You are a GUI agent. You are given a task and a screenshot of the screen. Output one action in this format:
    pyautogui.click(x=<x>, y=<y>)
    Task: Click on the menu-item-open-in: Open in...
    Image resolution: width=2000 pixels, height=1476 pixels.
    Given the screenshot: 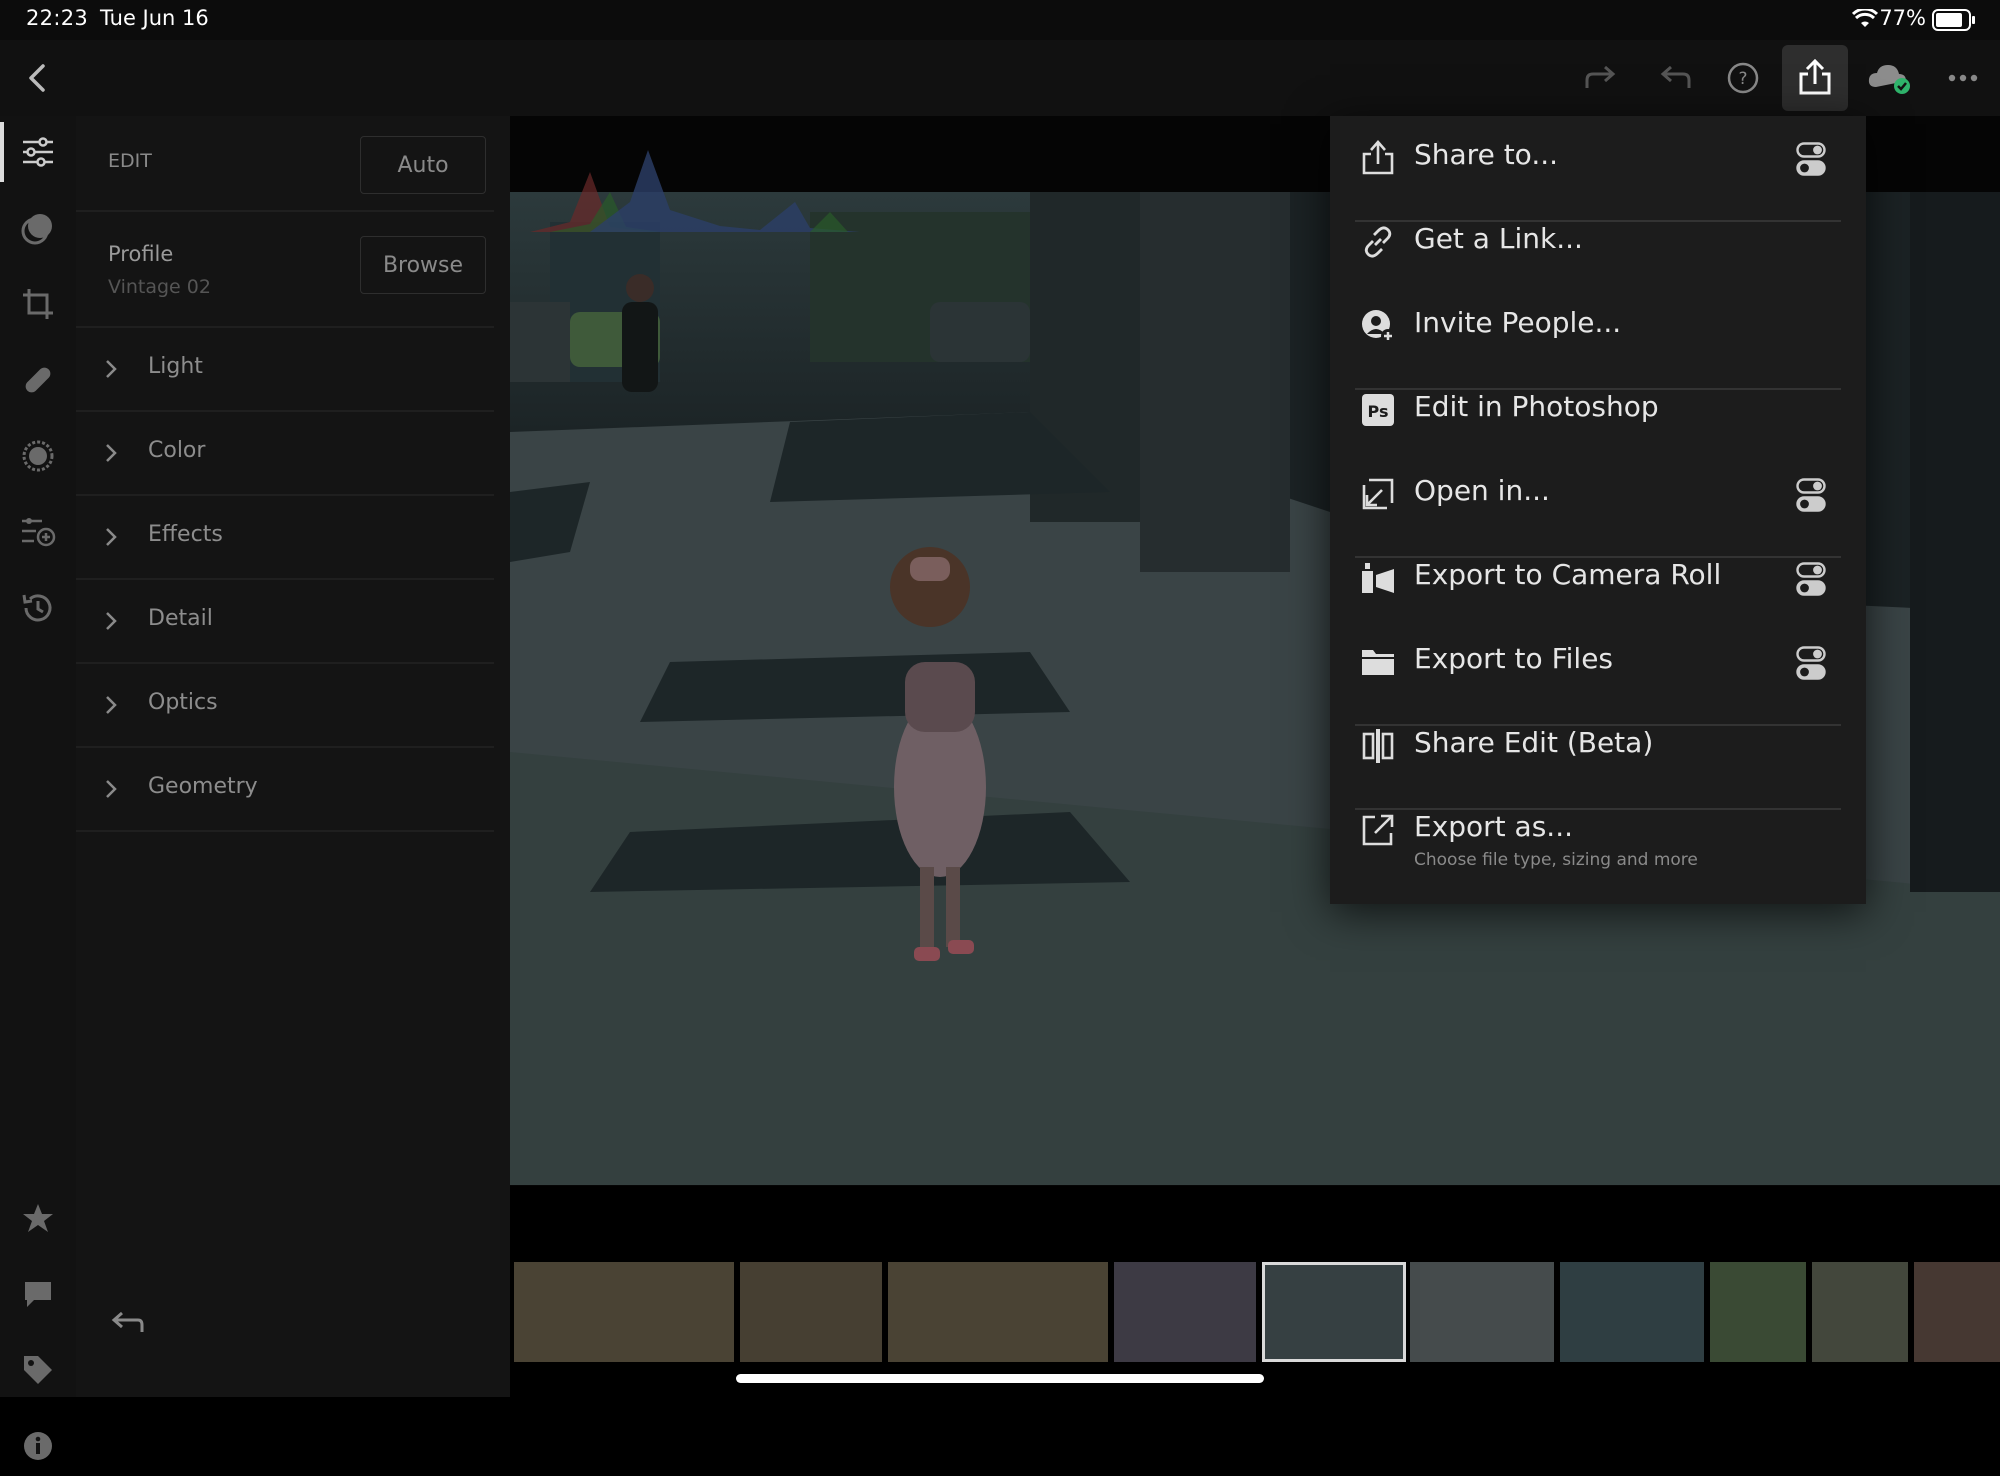 What is the action you would take?
    pyautogui.click(x=1598, y=494)
    